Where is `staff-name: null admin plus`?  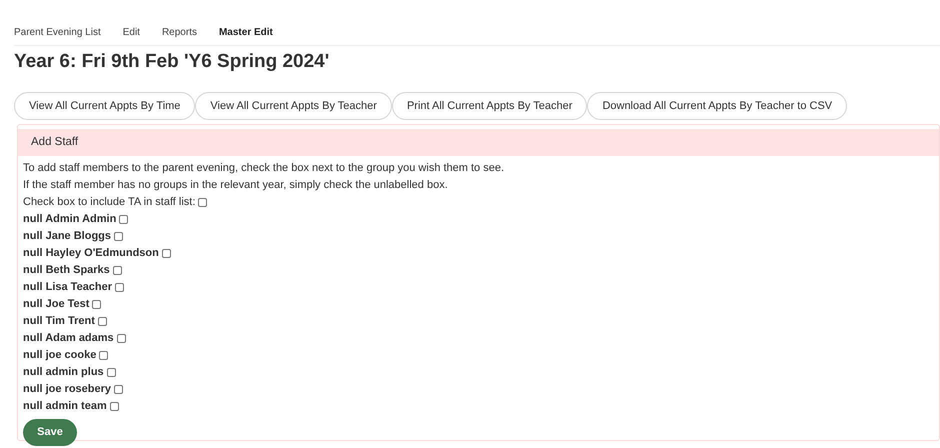 staff-name: null admin plus is located at coordinates (63, 372).